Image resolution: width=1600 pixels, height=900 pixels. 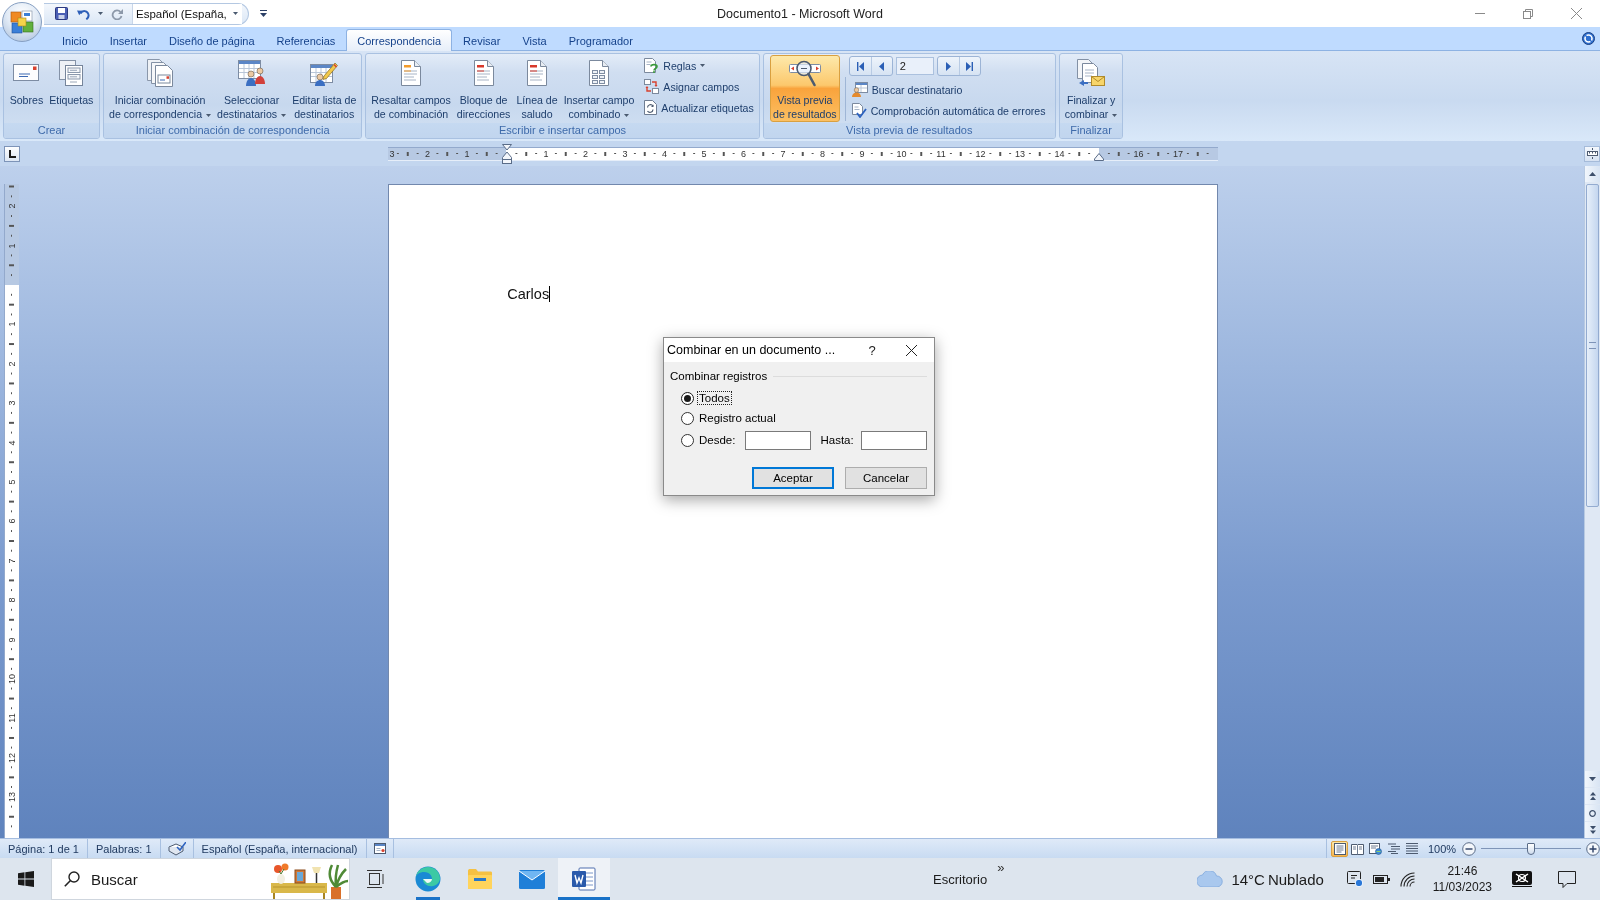 What do you see at coordinates (1567, 879) in the screenshot?
I see `speech-bubble-icon` at bounding box center [1567, 879].